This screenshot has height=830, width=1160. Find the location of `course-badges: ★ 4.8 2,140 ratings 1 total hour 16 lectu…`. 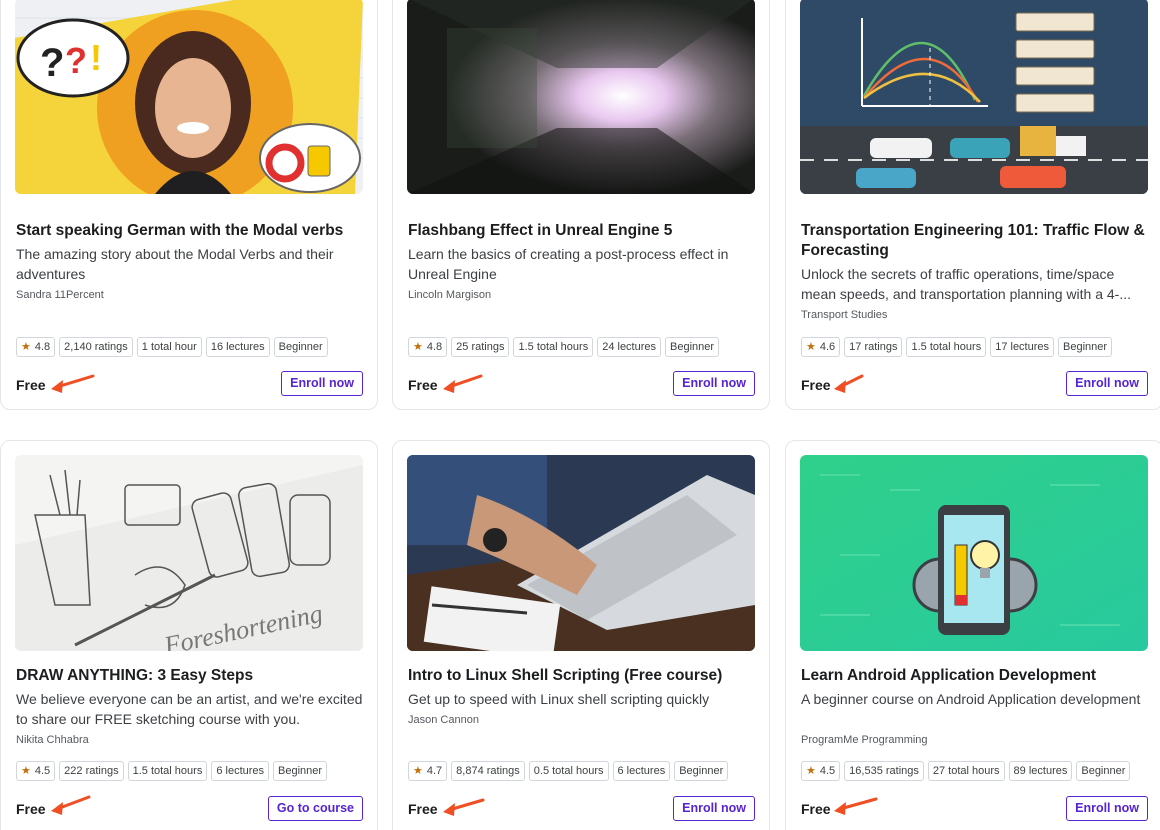

course-badges: ★ 4.8 2,140 ratings 1 total hour 16 lectu… is located at coordinates (172, 347).